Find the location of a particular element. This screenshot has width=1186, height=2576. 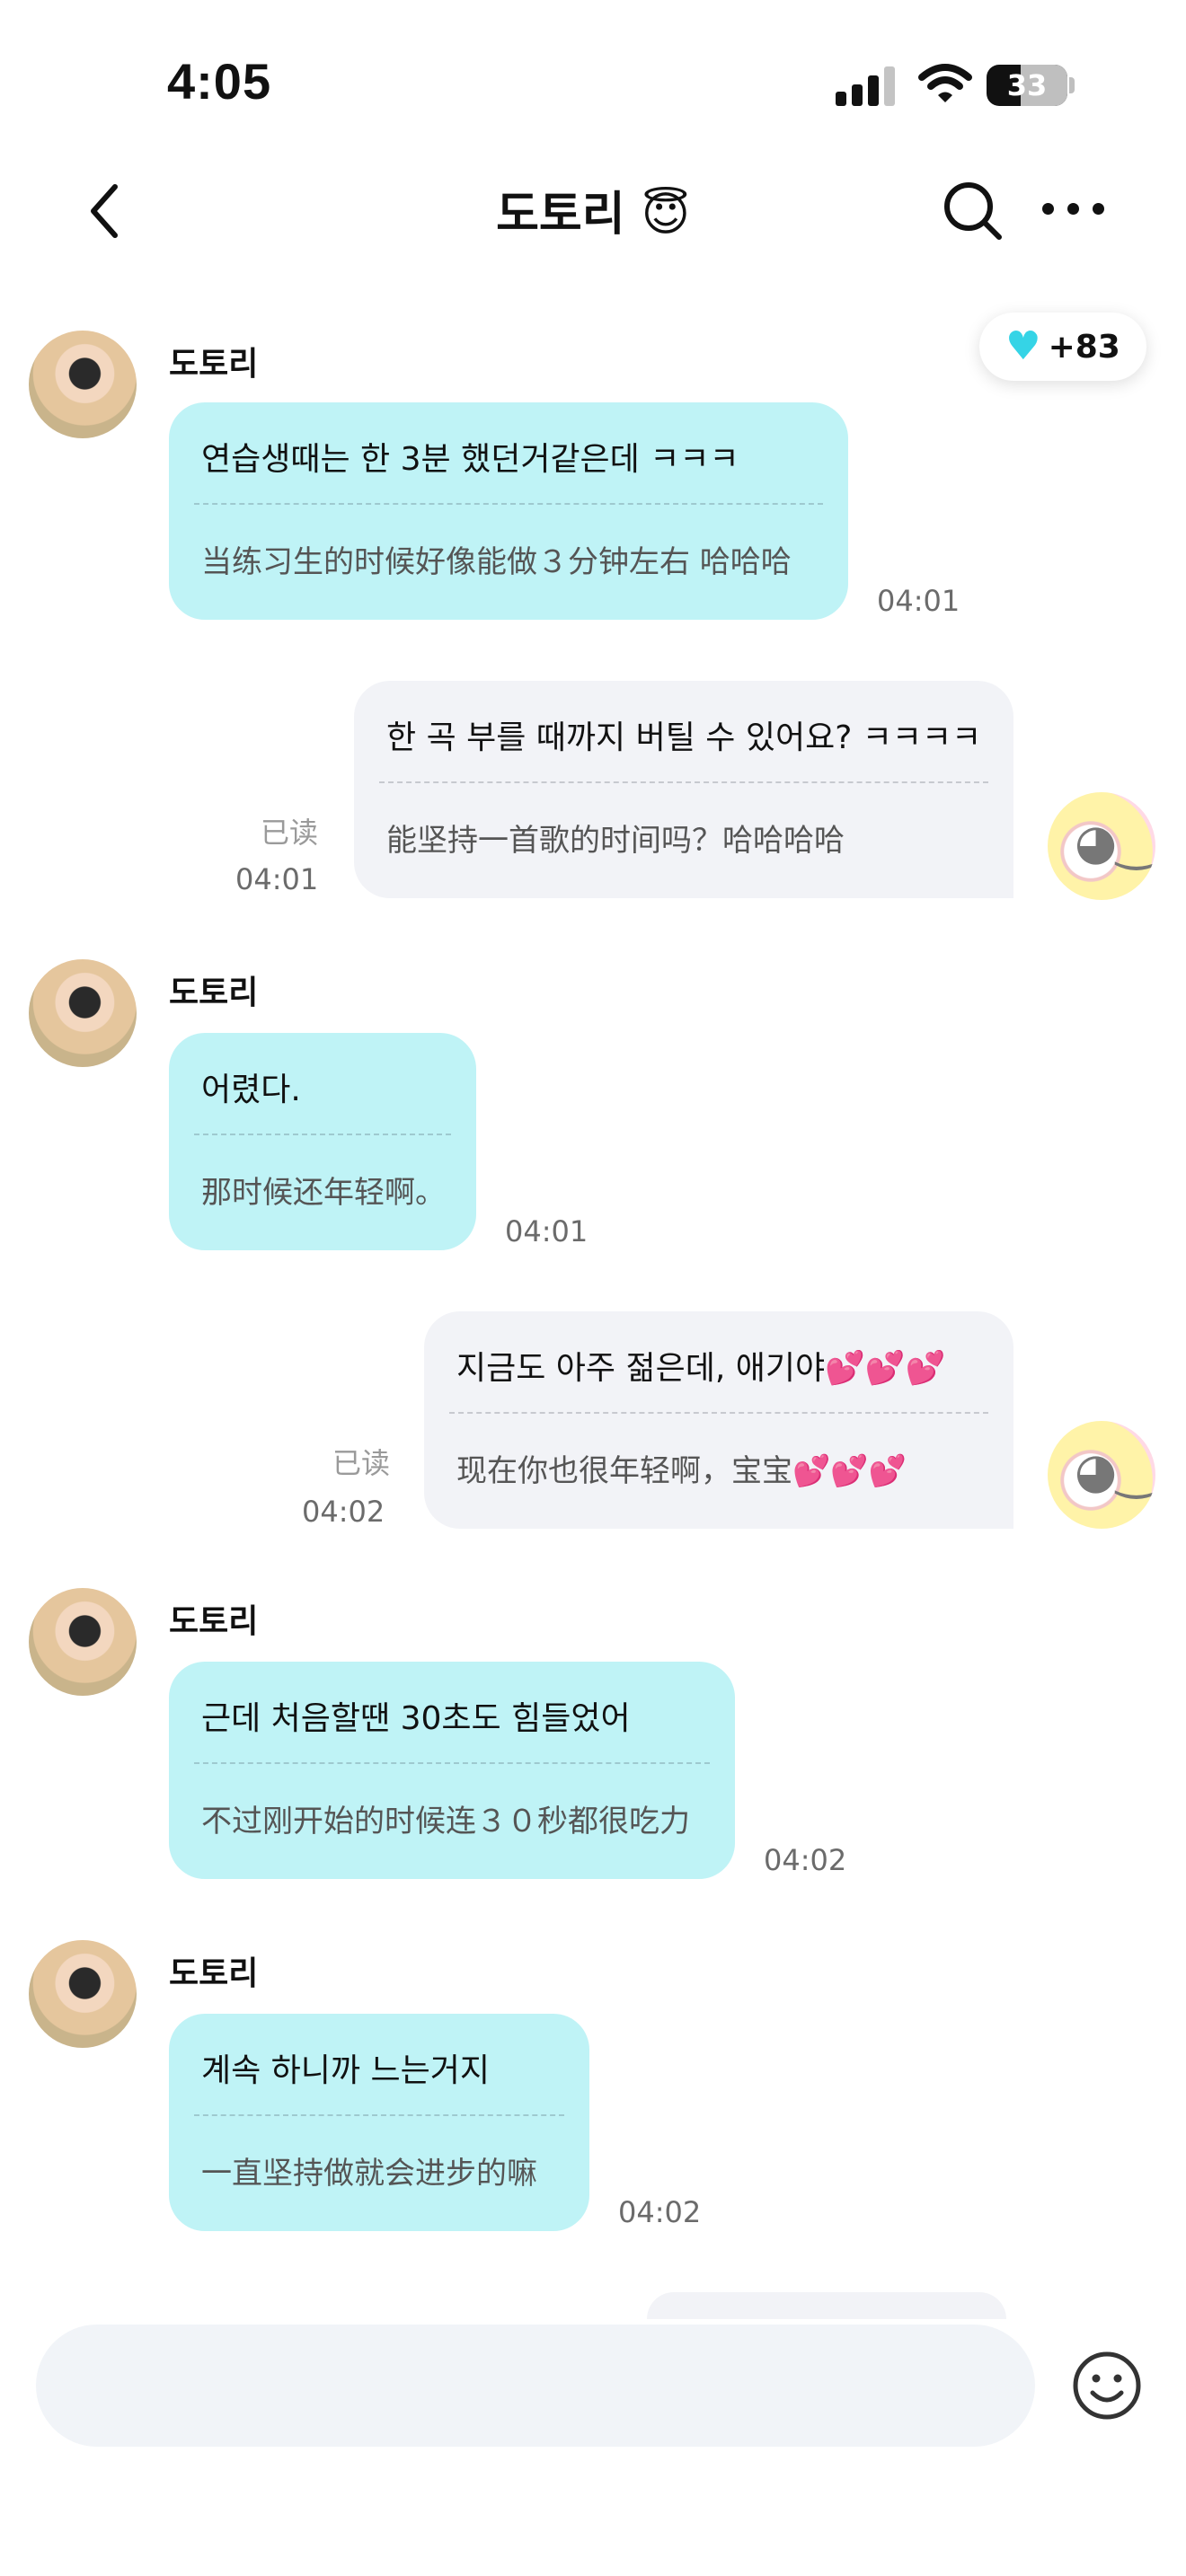

message-input is located at coordinates (535, 2386).